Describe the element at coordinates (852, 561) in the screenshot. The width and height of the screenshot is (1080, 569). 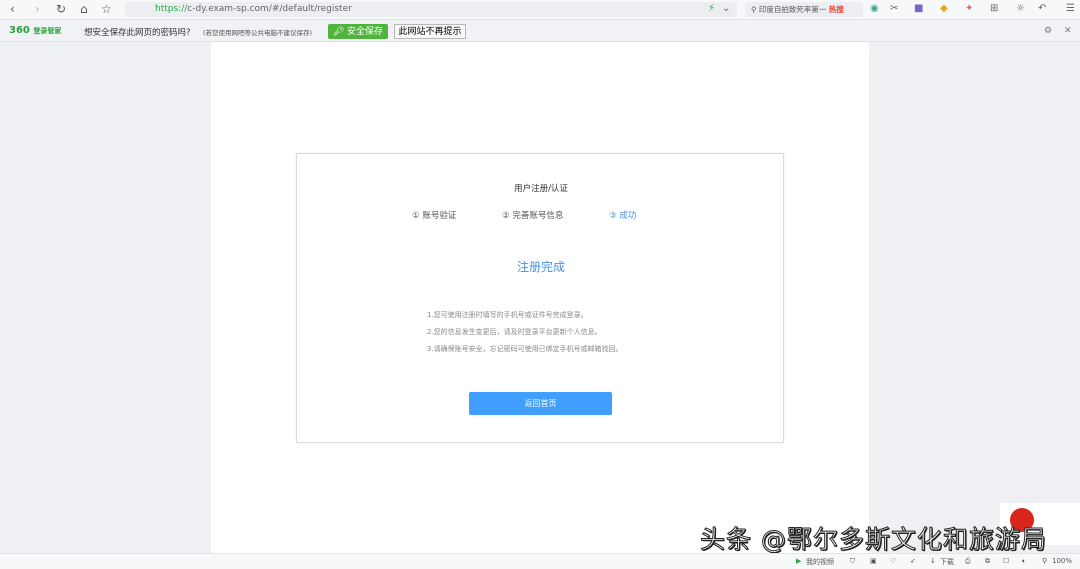
I see `security-icon: ⛉` at that location.